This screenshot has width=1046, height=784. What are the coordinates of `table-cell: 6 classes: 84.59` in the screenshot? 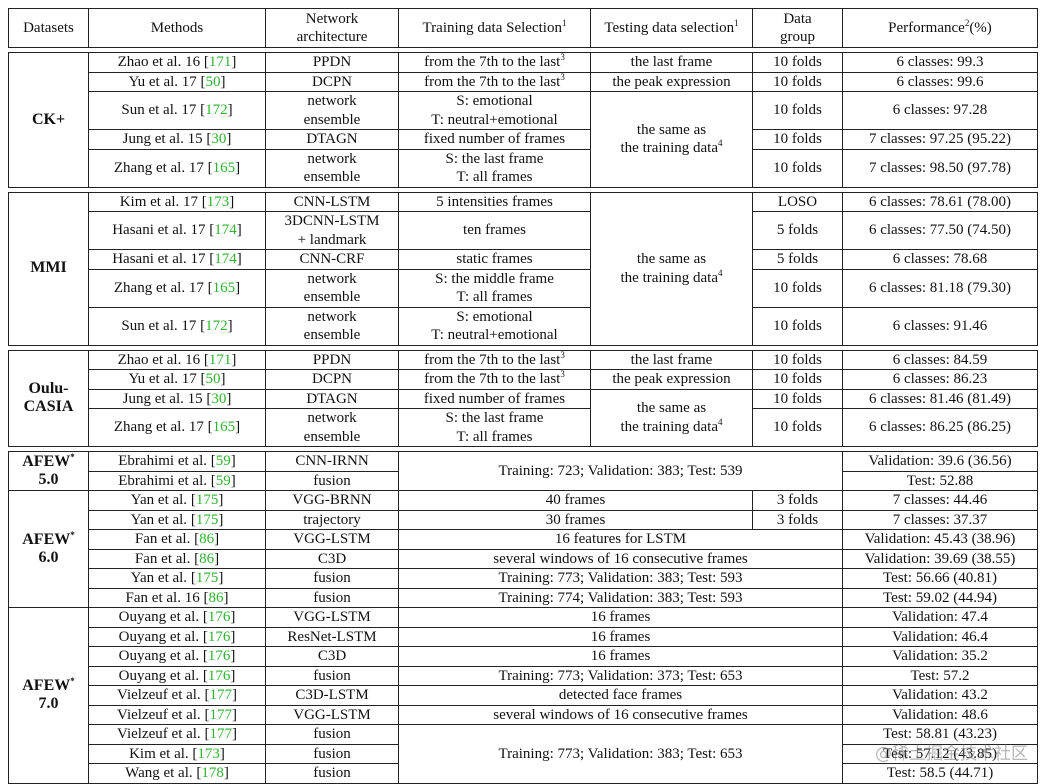 It's located at (940, 359).